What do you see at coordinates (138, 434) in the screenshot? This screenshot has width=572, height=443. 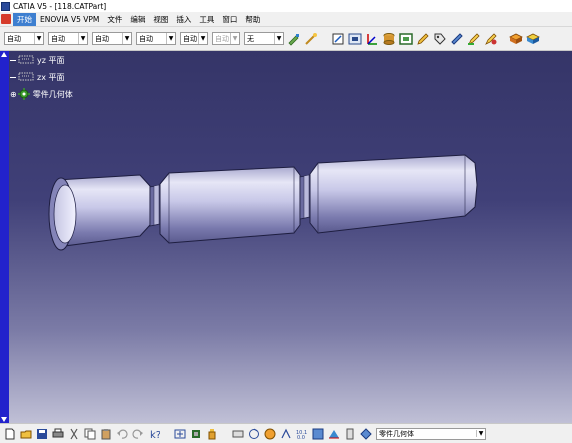 I see `redo-icon` at bounding box center [138, 434].